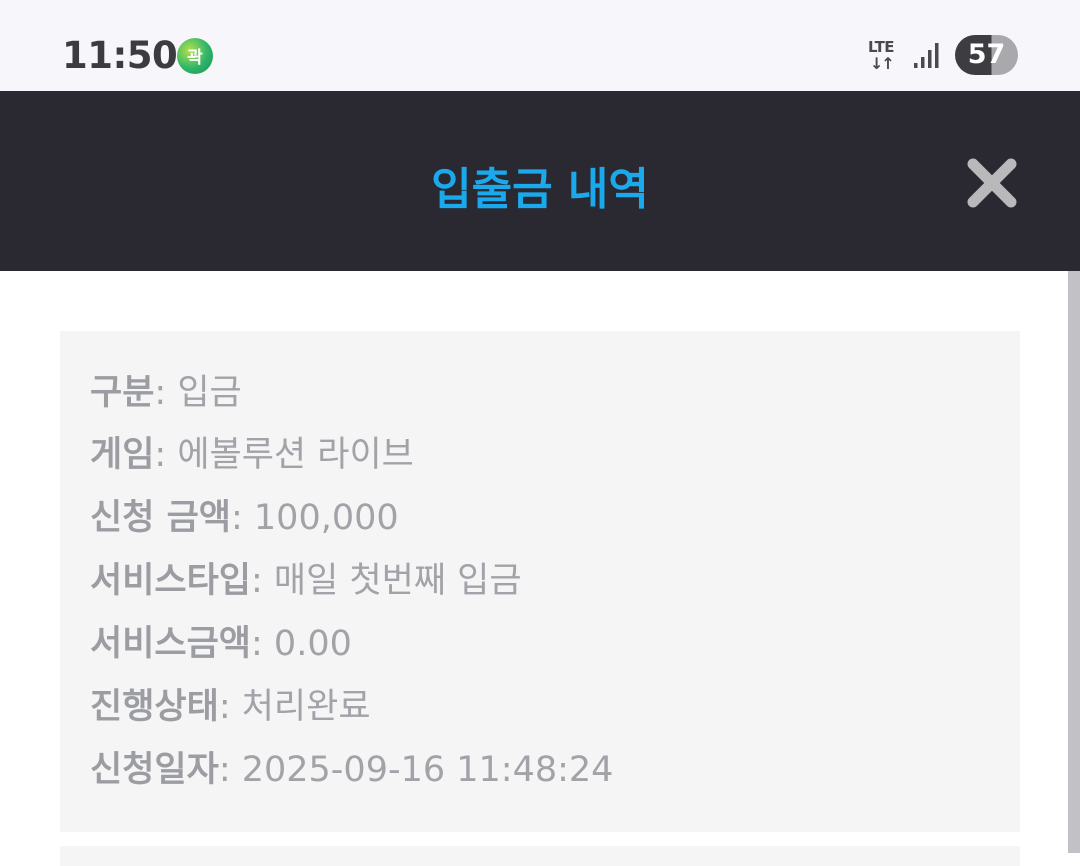  What do you see at coordinates (198, 393) in the screenshot?
I see `detail-value: : 입금` at bounding box center [198, 393].